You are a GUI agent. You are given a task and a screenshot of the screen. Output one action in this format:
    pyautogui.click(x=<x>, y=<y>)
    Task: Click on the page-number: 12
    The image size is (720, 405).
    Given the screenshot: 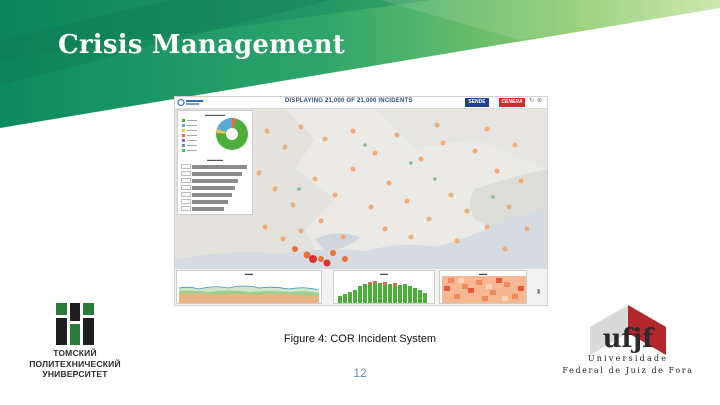 What is the action you would take?
    pyautogui.click(x=360, y=373)
    